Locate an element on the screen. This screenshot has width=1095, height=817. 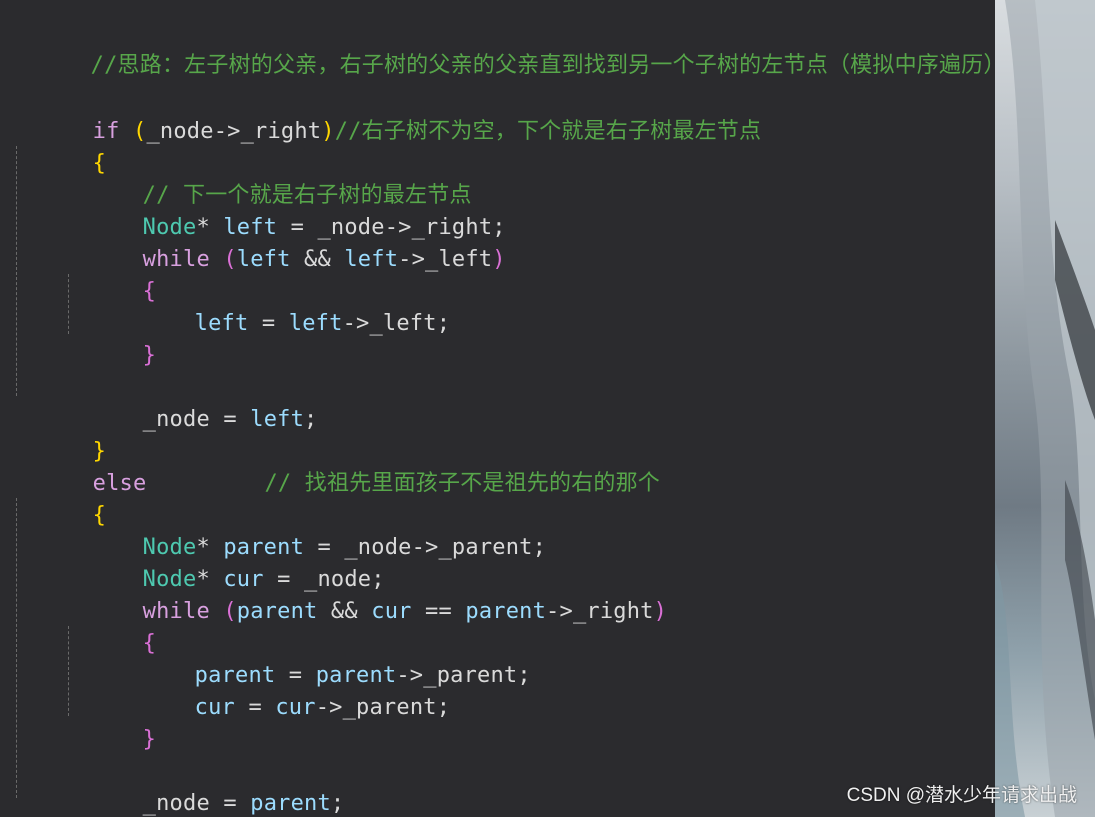
hair-artwork-icon is located at coordinates (1045, 408).